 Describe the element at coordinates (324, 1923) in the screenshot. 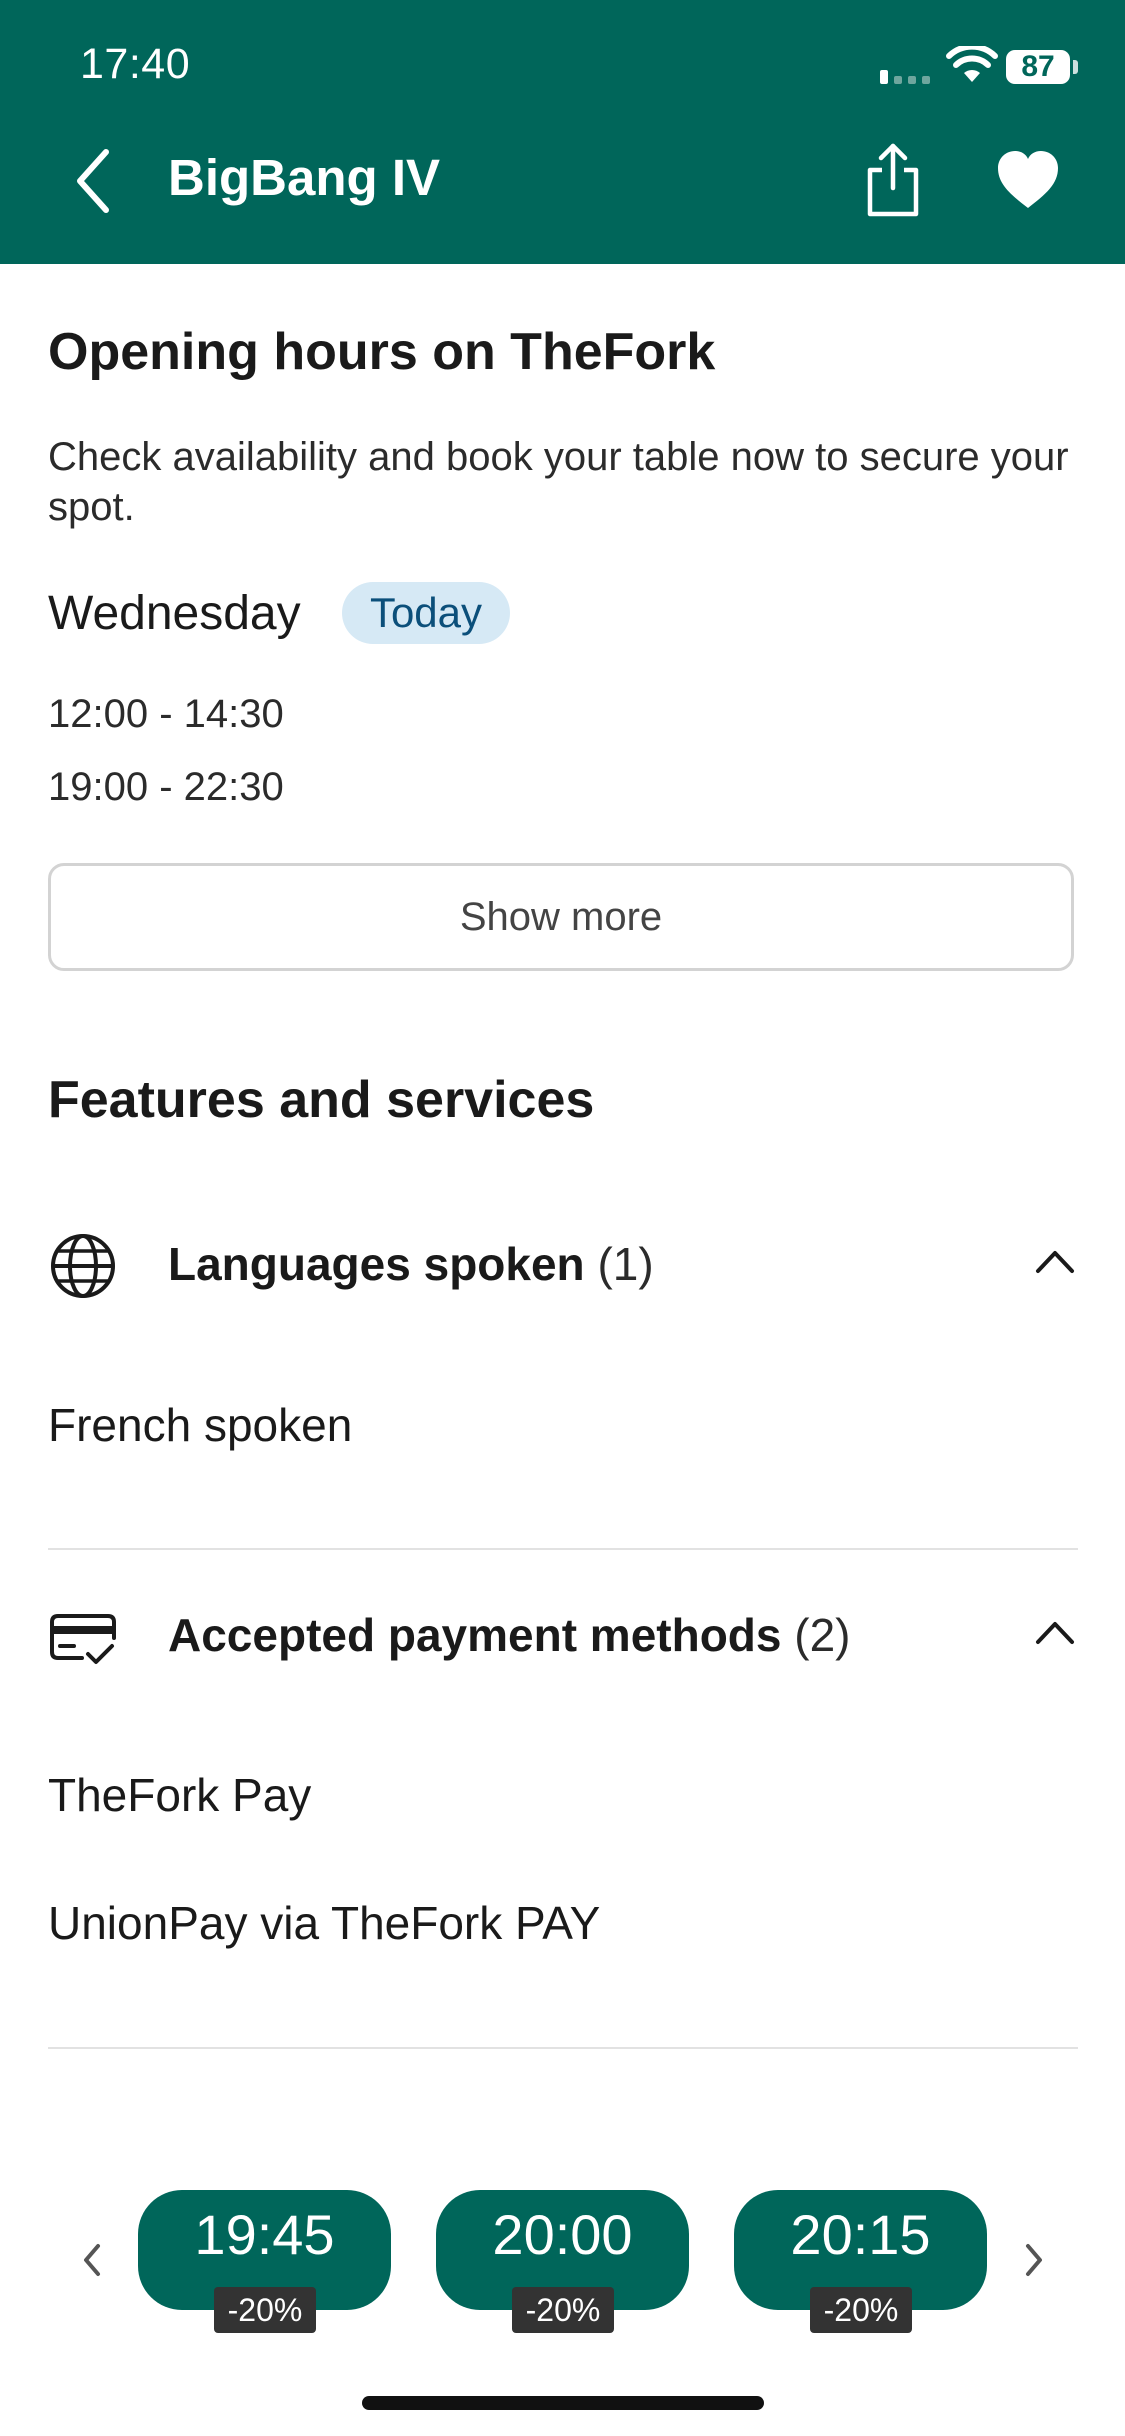

I see `payment-item: UnionPay via TheFork PAY` at that location.